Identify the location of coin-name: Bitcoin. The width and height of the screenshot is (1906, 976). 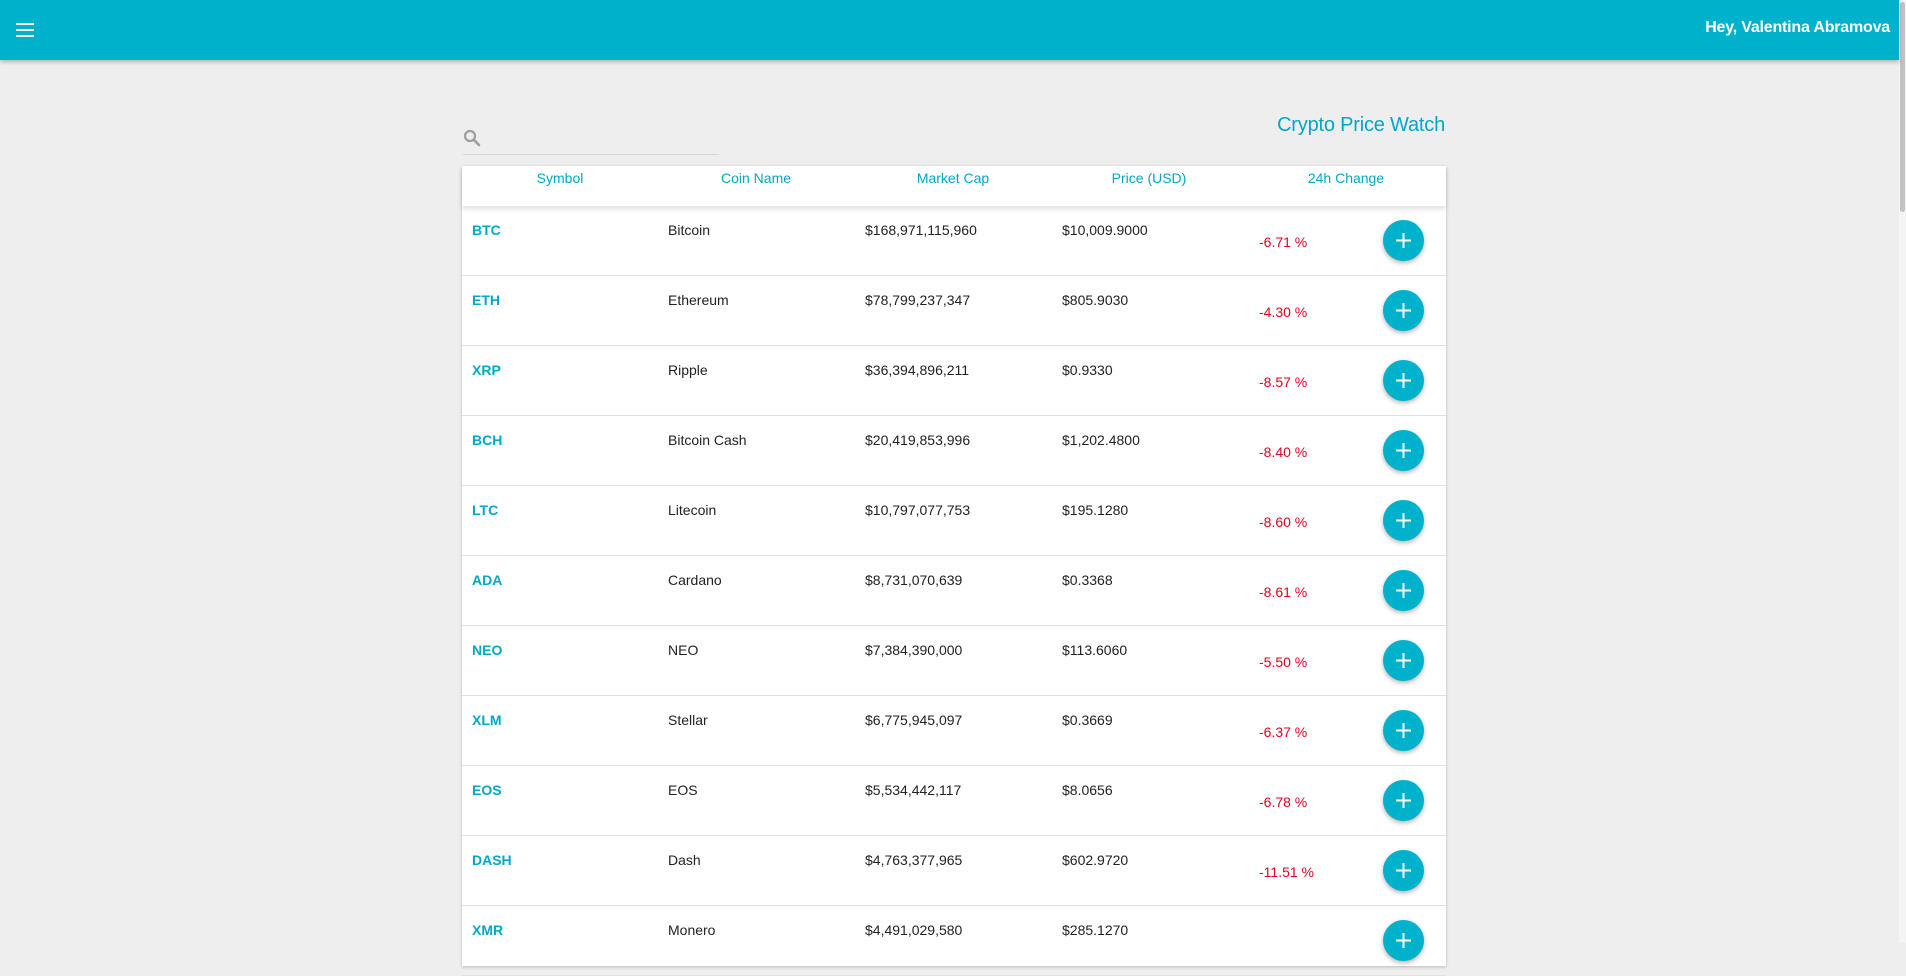
(689, 230).